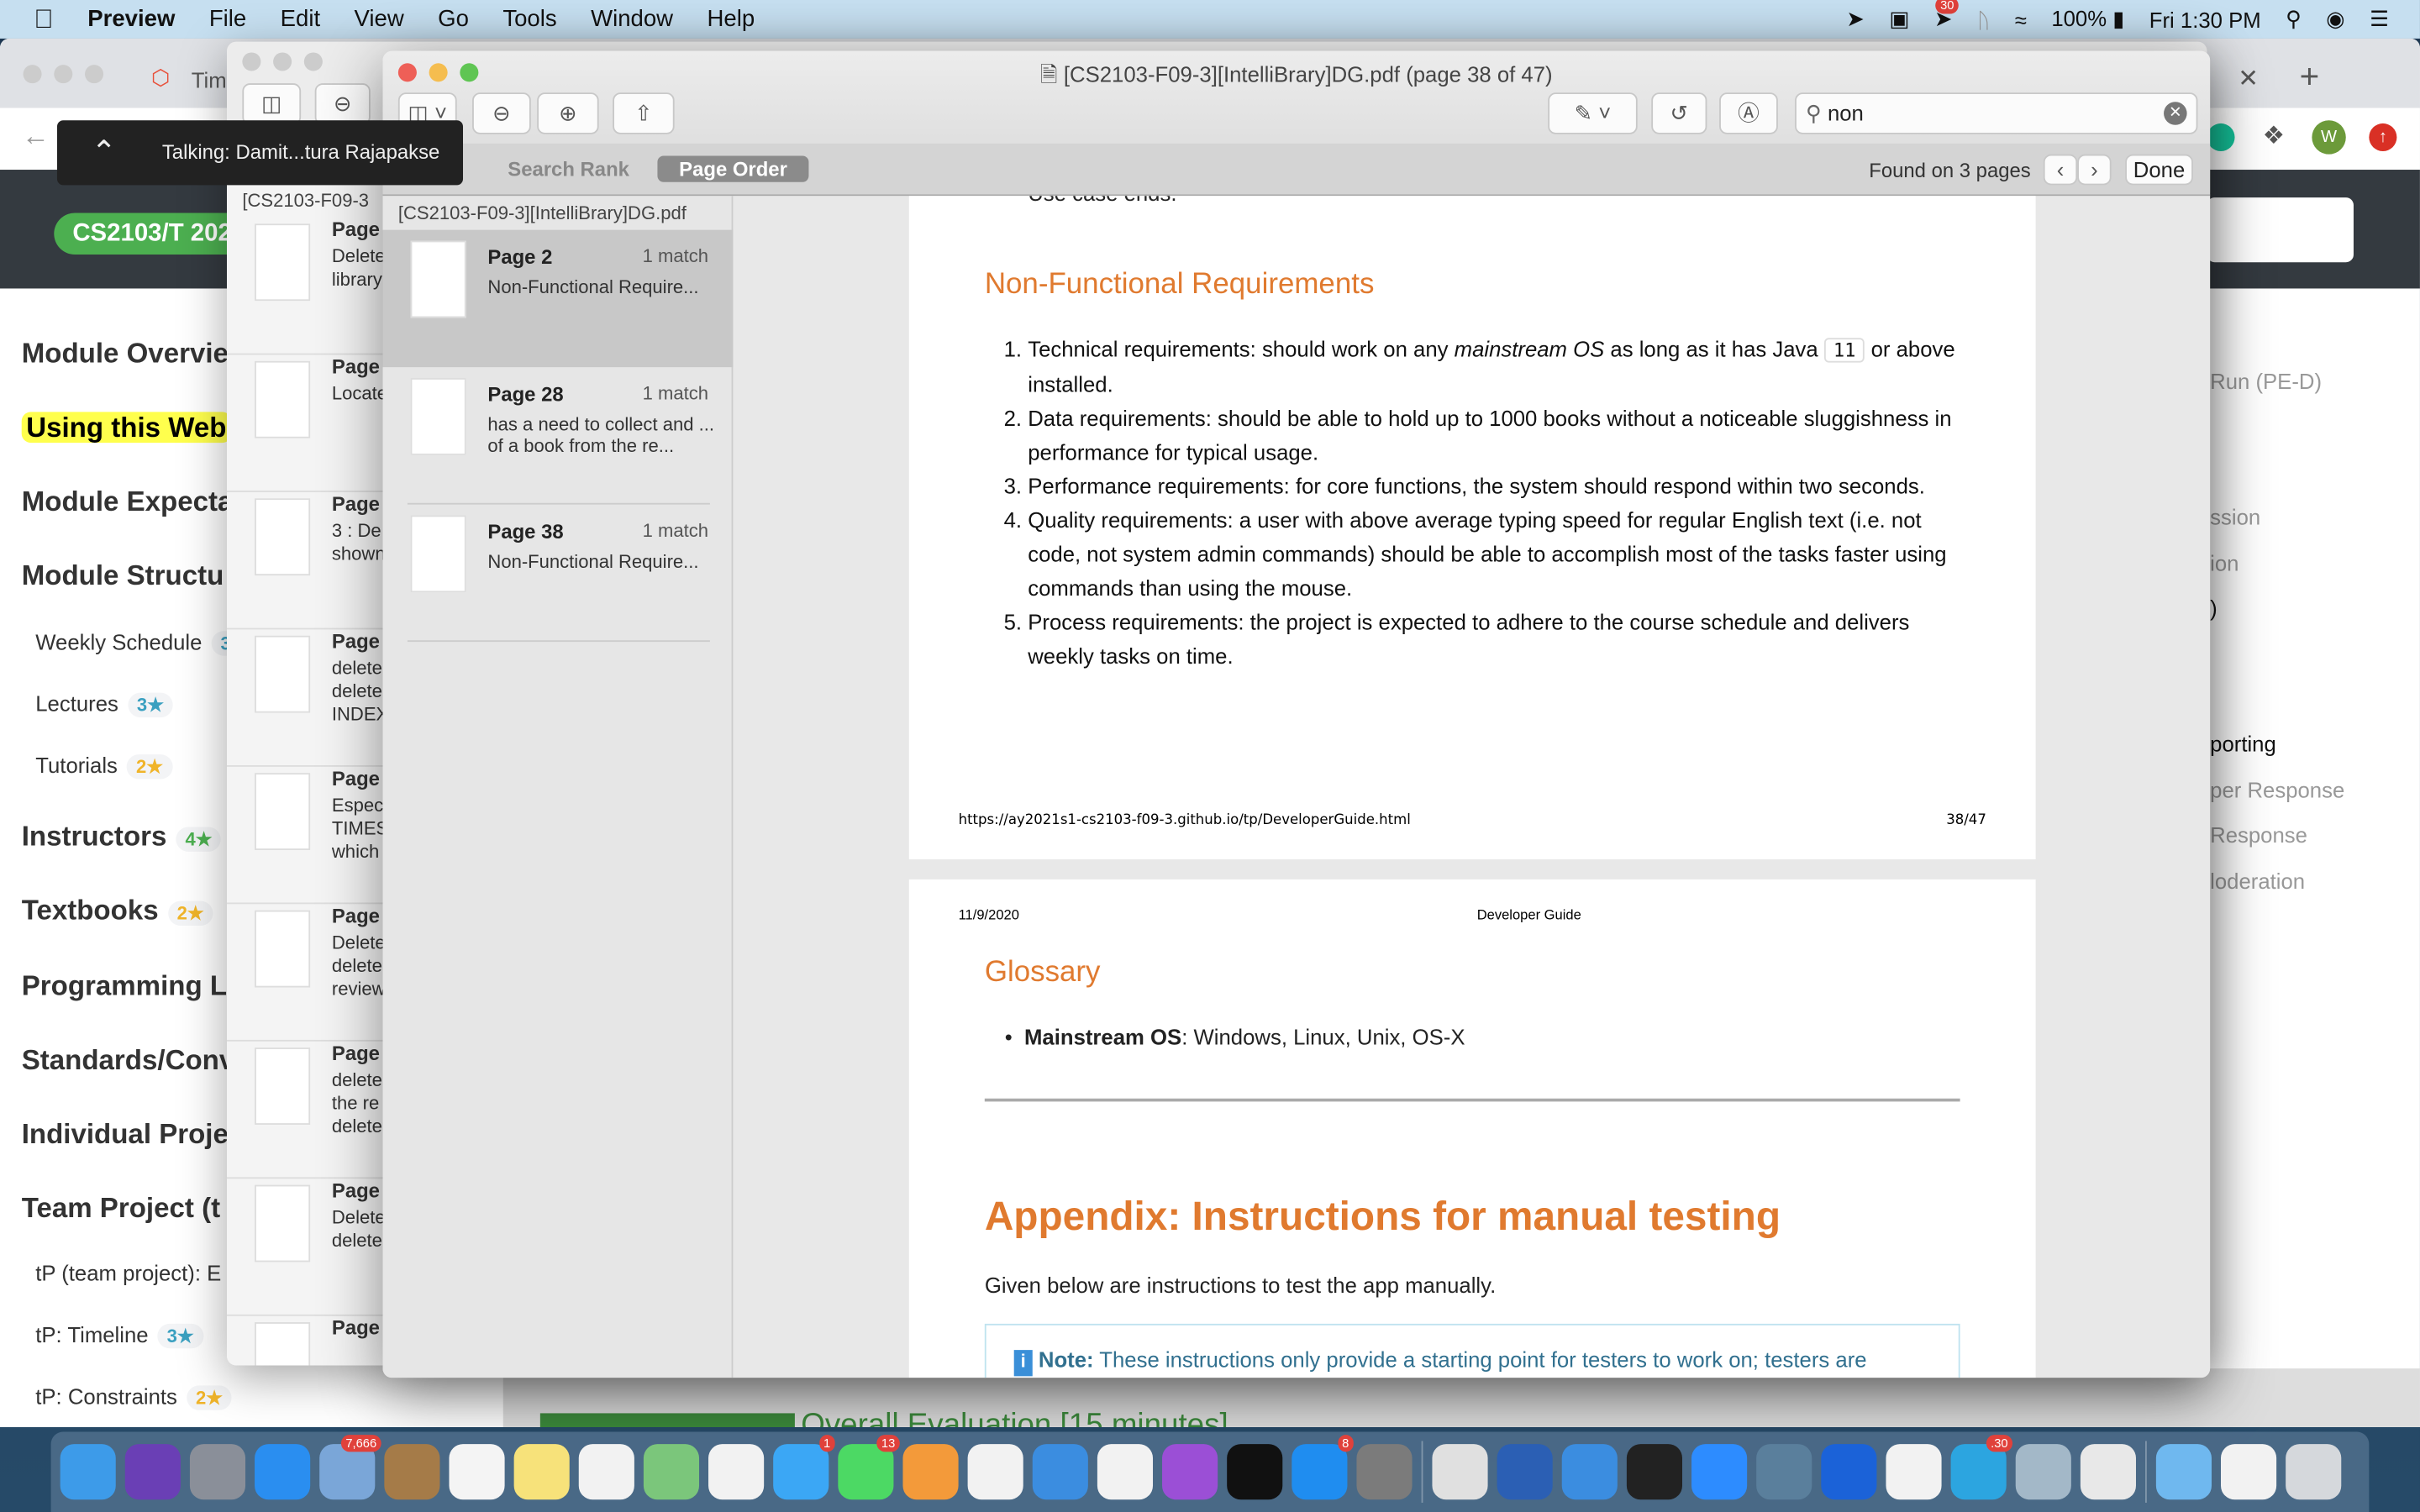  What do you see at coordinates (1996, 113) in the screenshot?
I see `search-field: ⚲ non ✕` at bounding box center [1996, 113].